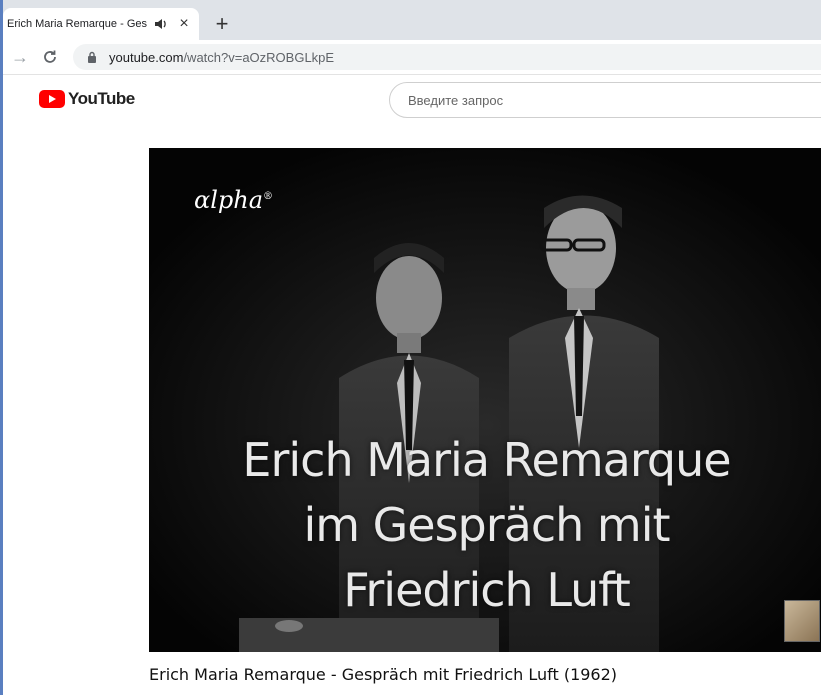  What do you see at coordinates (52, 99) in the screenshot?
I see `youtube-play-icon` at bounding box center [52, 99].